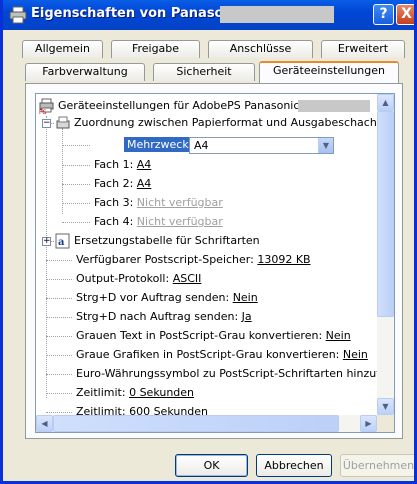 The height and width of the screenshot is (484, 417). I want to click on ctrl-d-after-label: Strg+D nach Auftrag senden:, so click(157, 316).